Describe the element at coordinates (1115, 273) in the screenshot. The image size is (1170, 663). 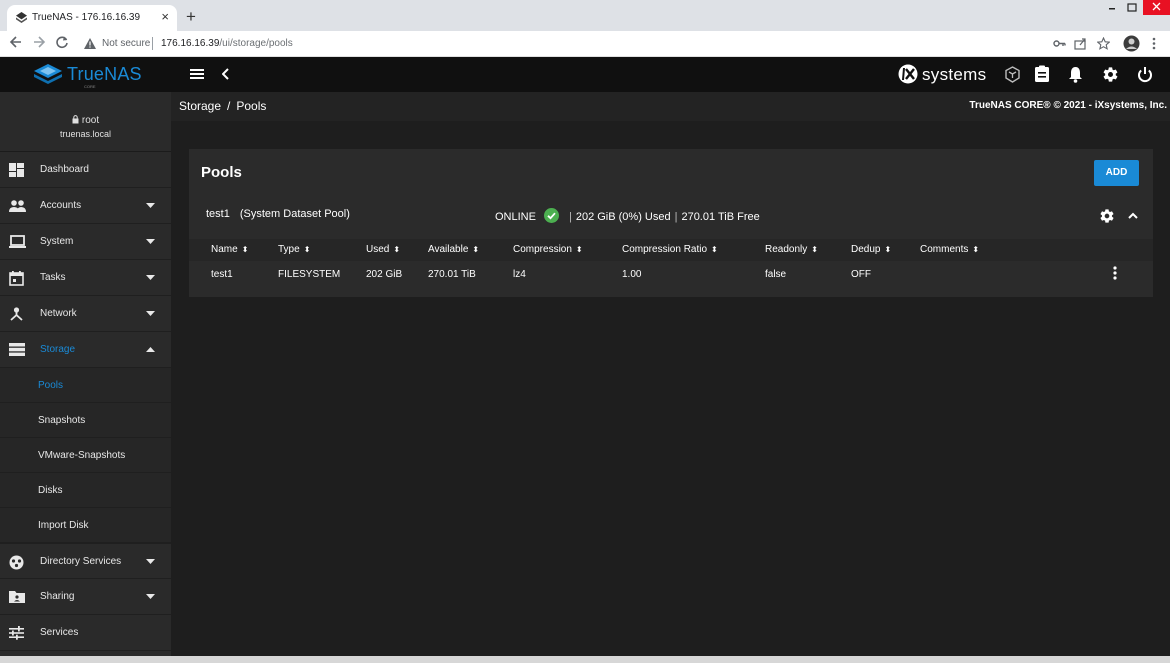
I see `row-actions-more-icon` at that location.